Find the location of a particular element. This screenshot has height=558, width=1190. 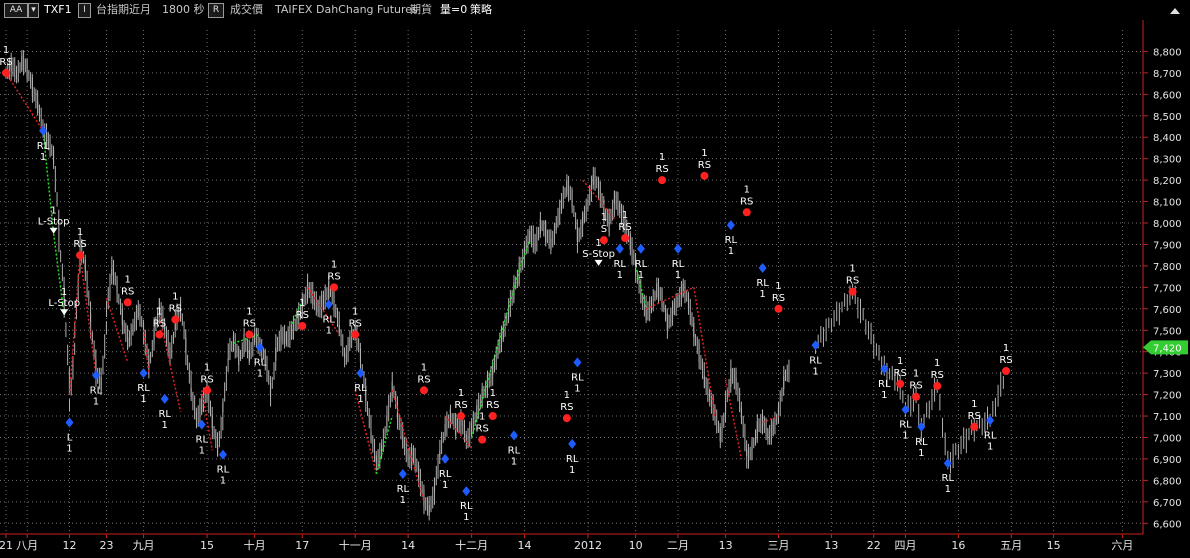

x-tick-label: 十二月 is located at coordinates (471, 545).